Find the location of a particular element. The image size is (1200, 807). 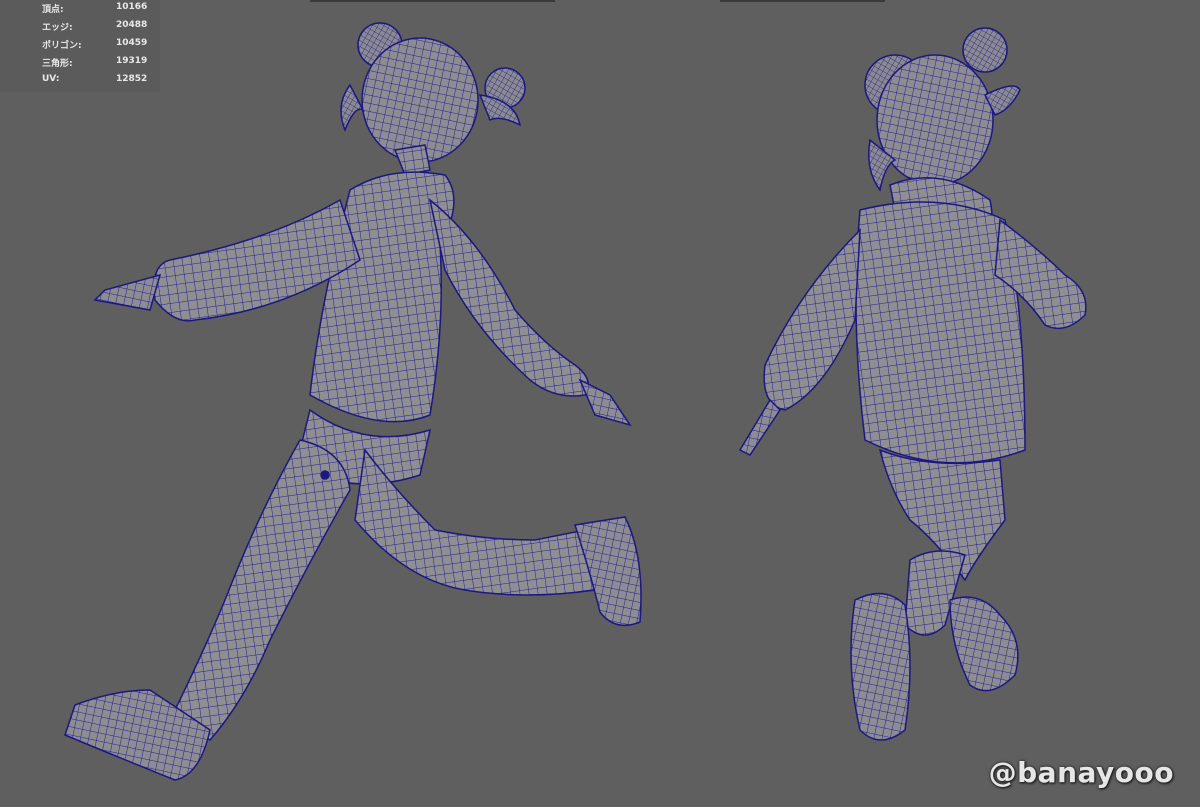

hud-label: UV: is located at coordinates (51, 79).